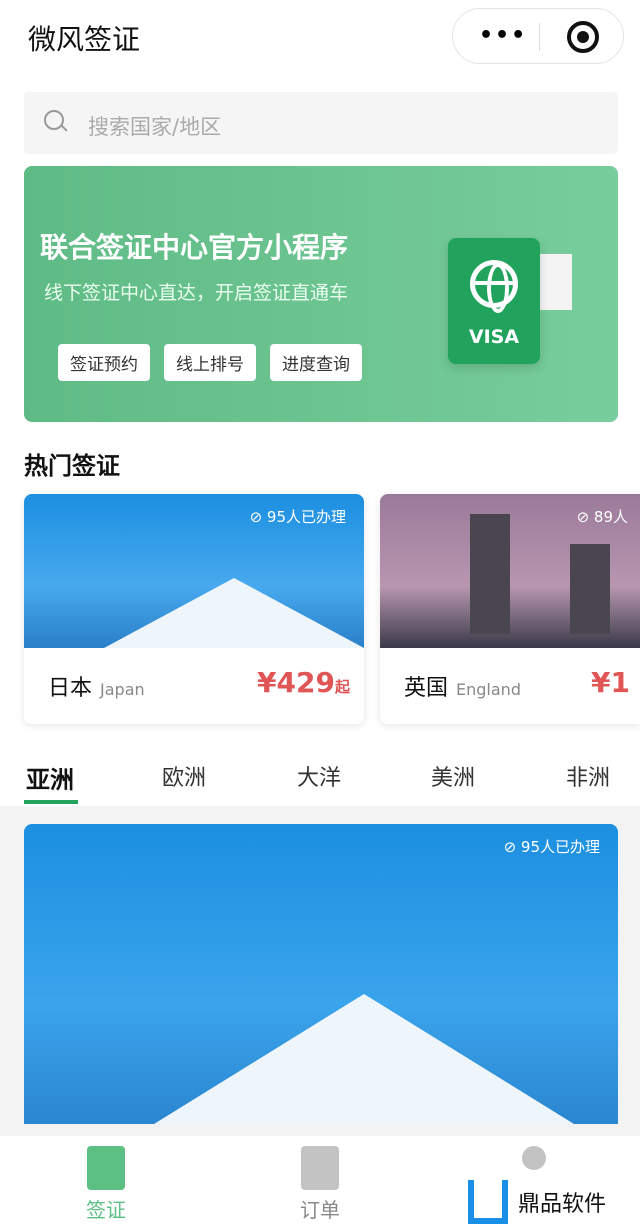  Describe the element at coordinates (320, 1168) in the screenshot. I see `list-icon` at that location.